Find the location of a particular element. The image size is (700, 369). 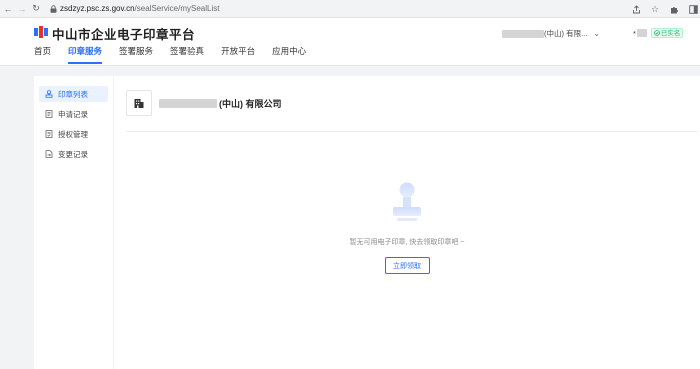

url-host: zsdzyz.psc.zs.gov.cn is located at coordinates (97, 8).